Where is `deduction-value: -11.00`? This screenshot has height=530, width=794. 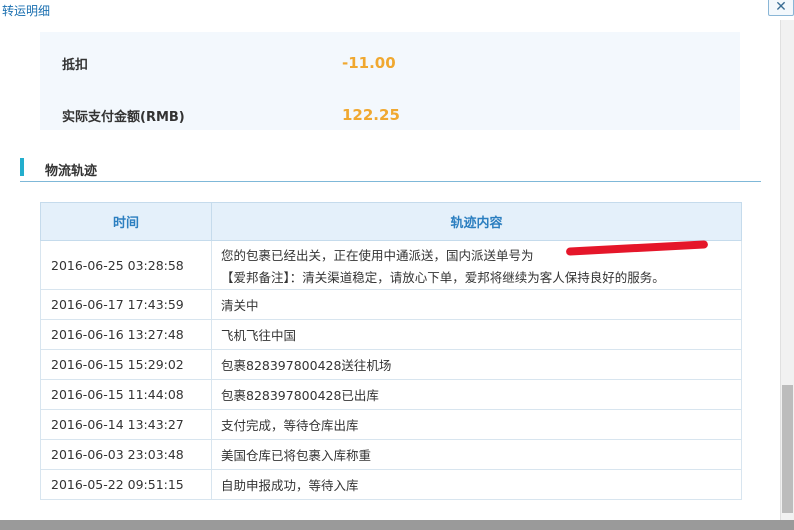
deduction-value: -11.00 is located at coordinates (369, 63).